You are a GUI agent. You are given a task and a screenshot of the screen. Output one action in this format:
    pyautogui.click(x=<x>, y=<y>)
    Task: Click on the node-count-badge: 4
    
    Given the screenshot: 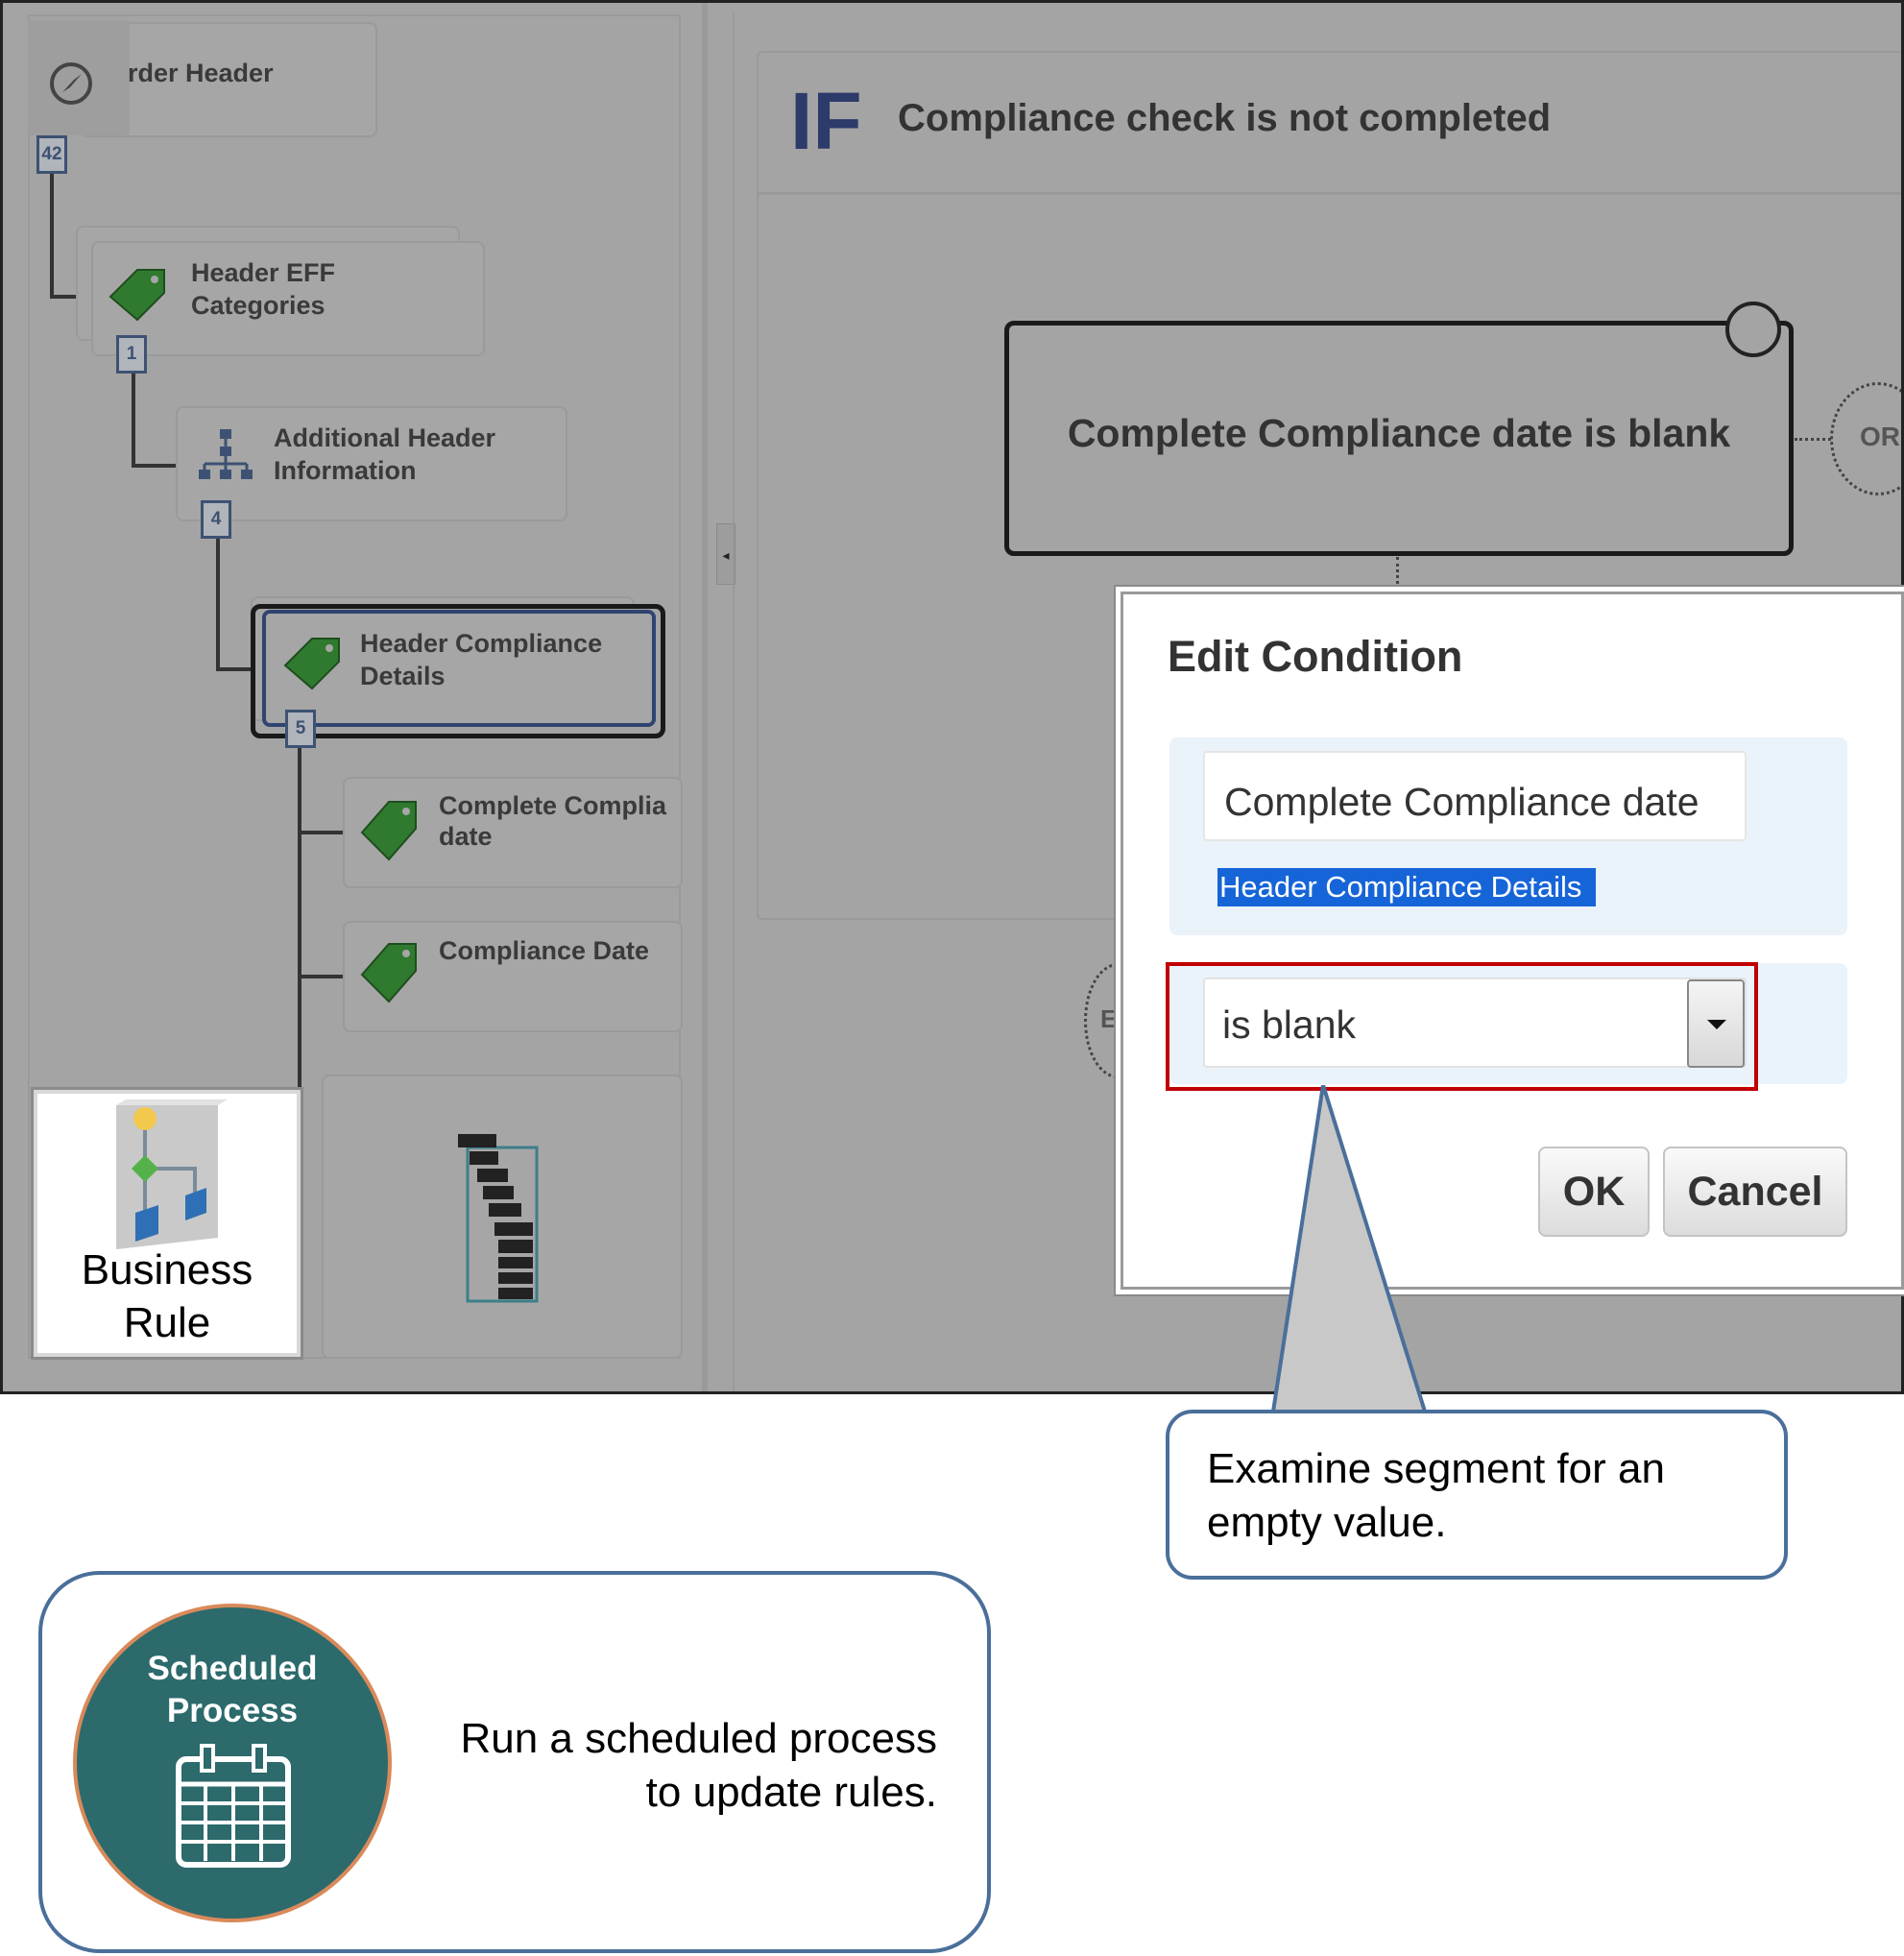 What is the action you would take?
    pyautogui.click(x=216, y=519)
    